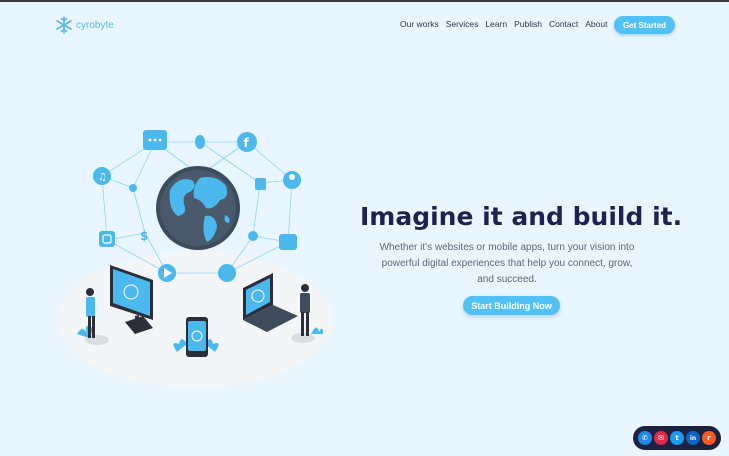  I want to click on svg-text: f, so click(247, 143).